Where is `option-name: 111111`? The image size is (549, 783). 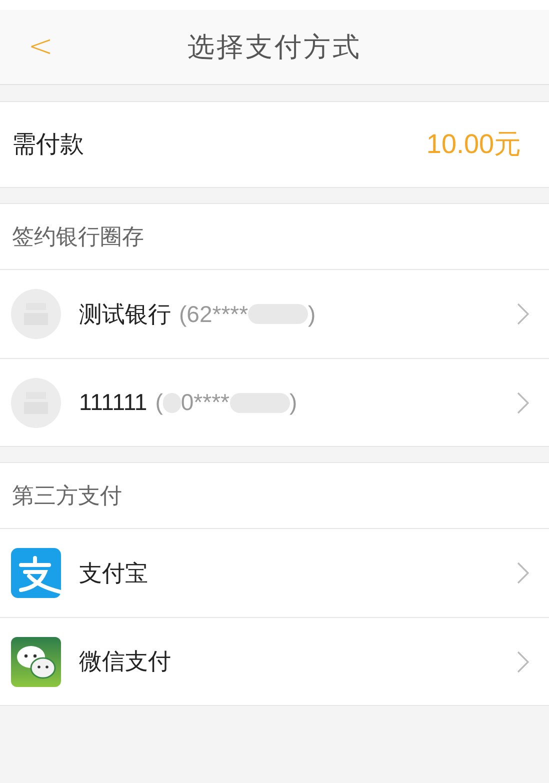 option-name: 111111 is located at coordinates (113, 403).